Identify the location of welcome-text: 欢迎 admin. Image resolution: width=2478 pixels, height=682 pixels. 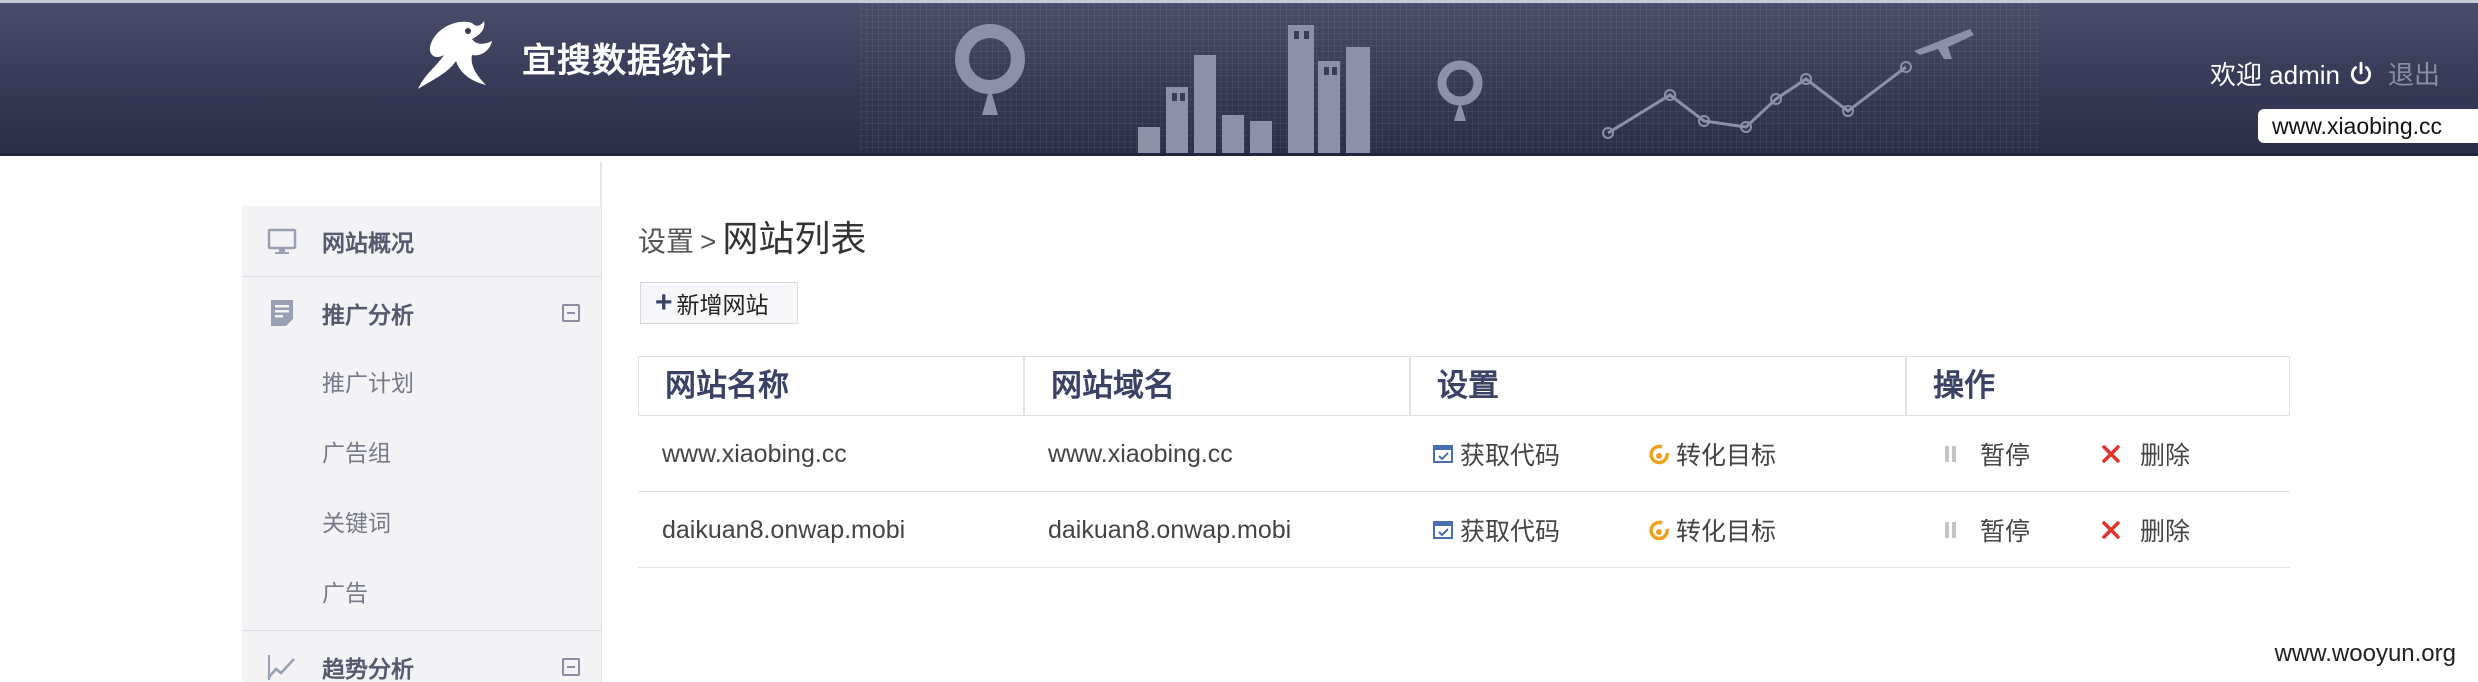
(2274, 75).